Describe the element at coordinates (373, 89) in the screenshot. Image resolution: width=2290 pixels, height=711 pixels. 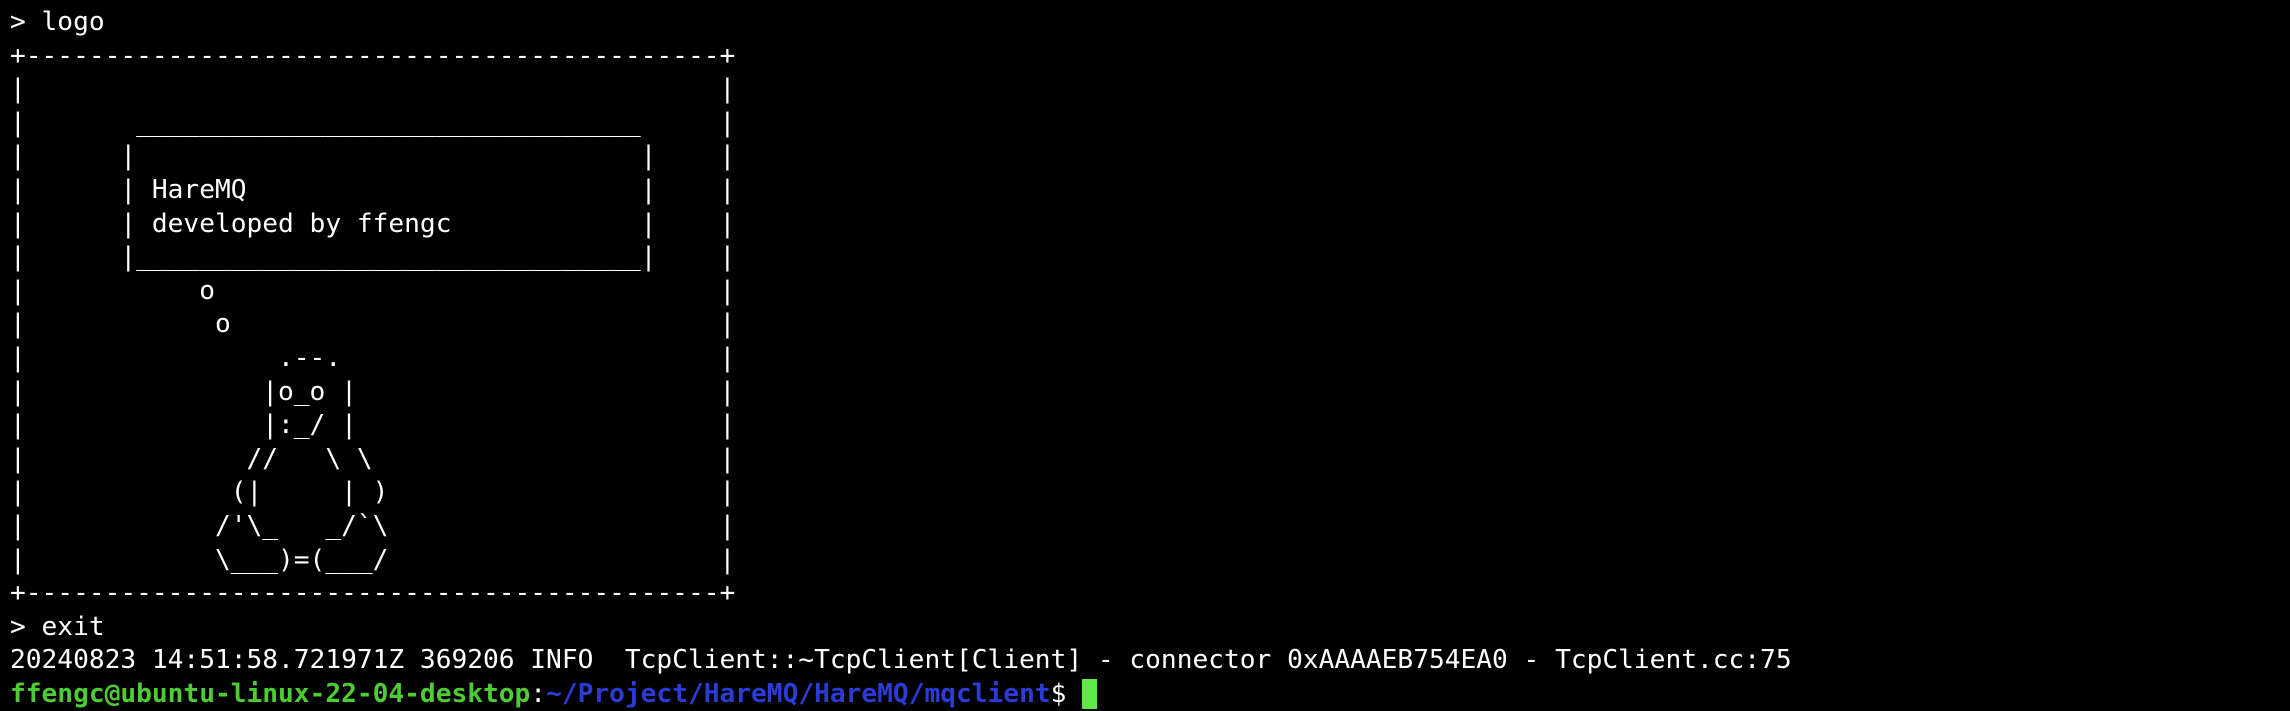
I see `ascii-art-line: | |` at that location.